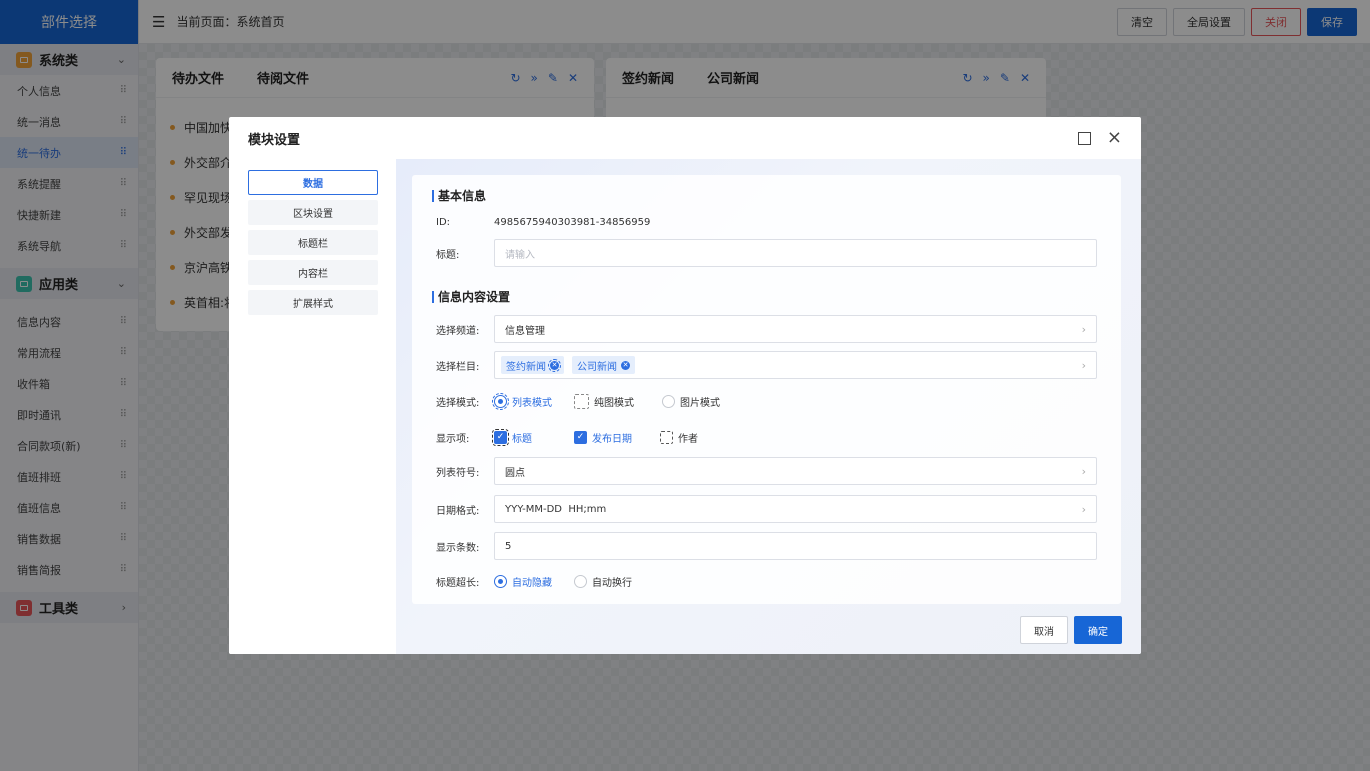 The height and width of the screenshot is (771, 1370). What do you see at coordinates (795, 329) in the screenshot?
I see `channel-select: 信息管理 ›` at bounding box center [795, 329].